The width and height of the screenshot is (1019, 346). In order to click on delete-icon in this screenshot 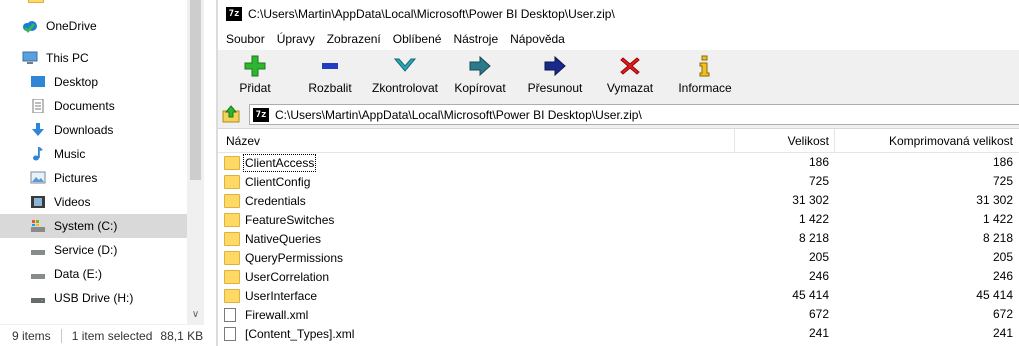, I will do `click(630, 66)`.